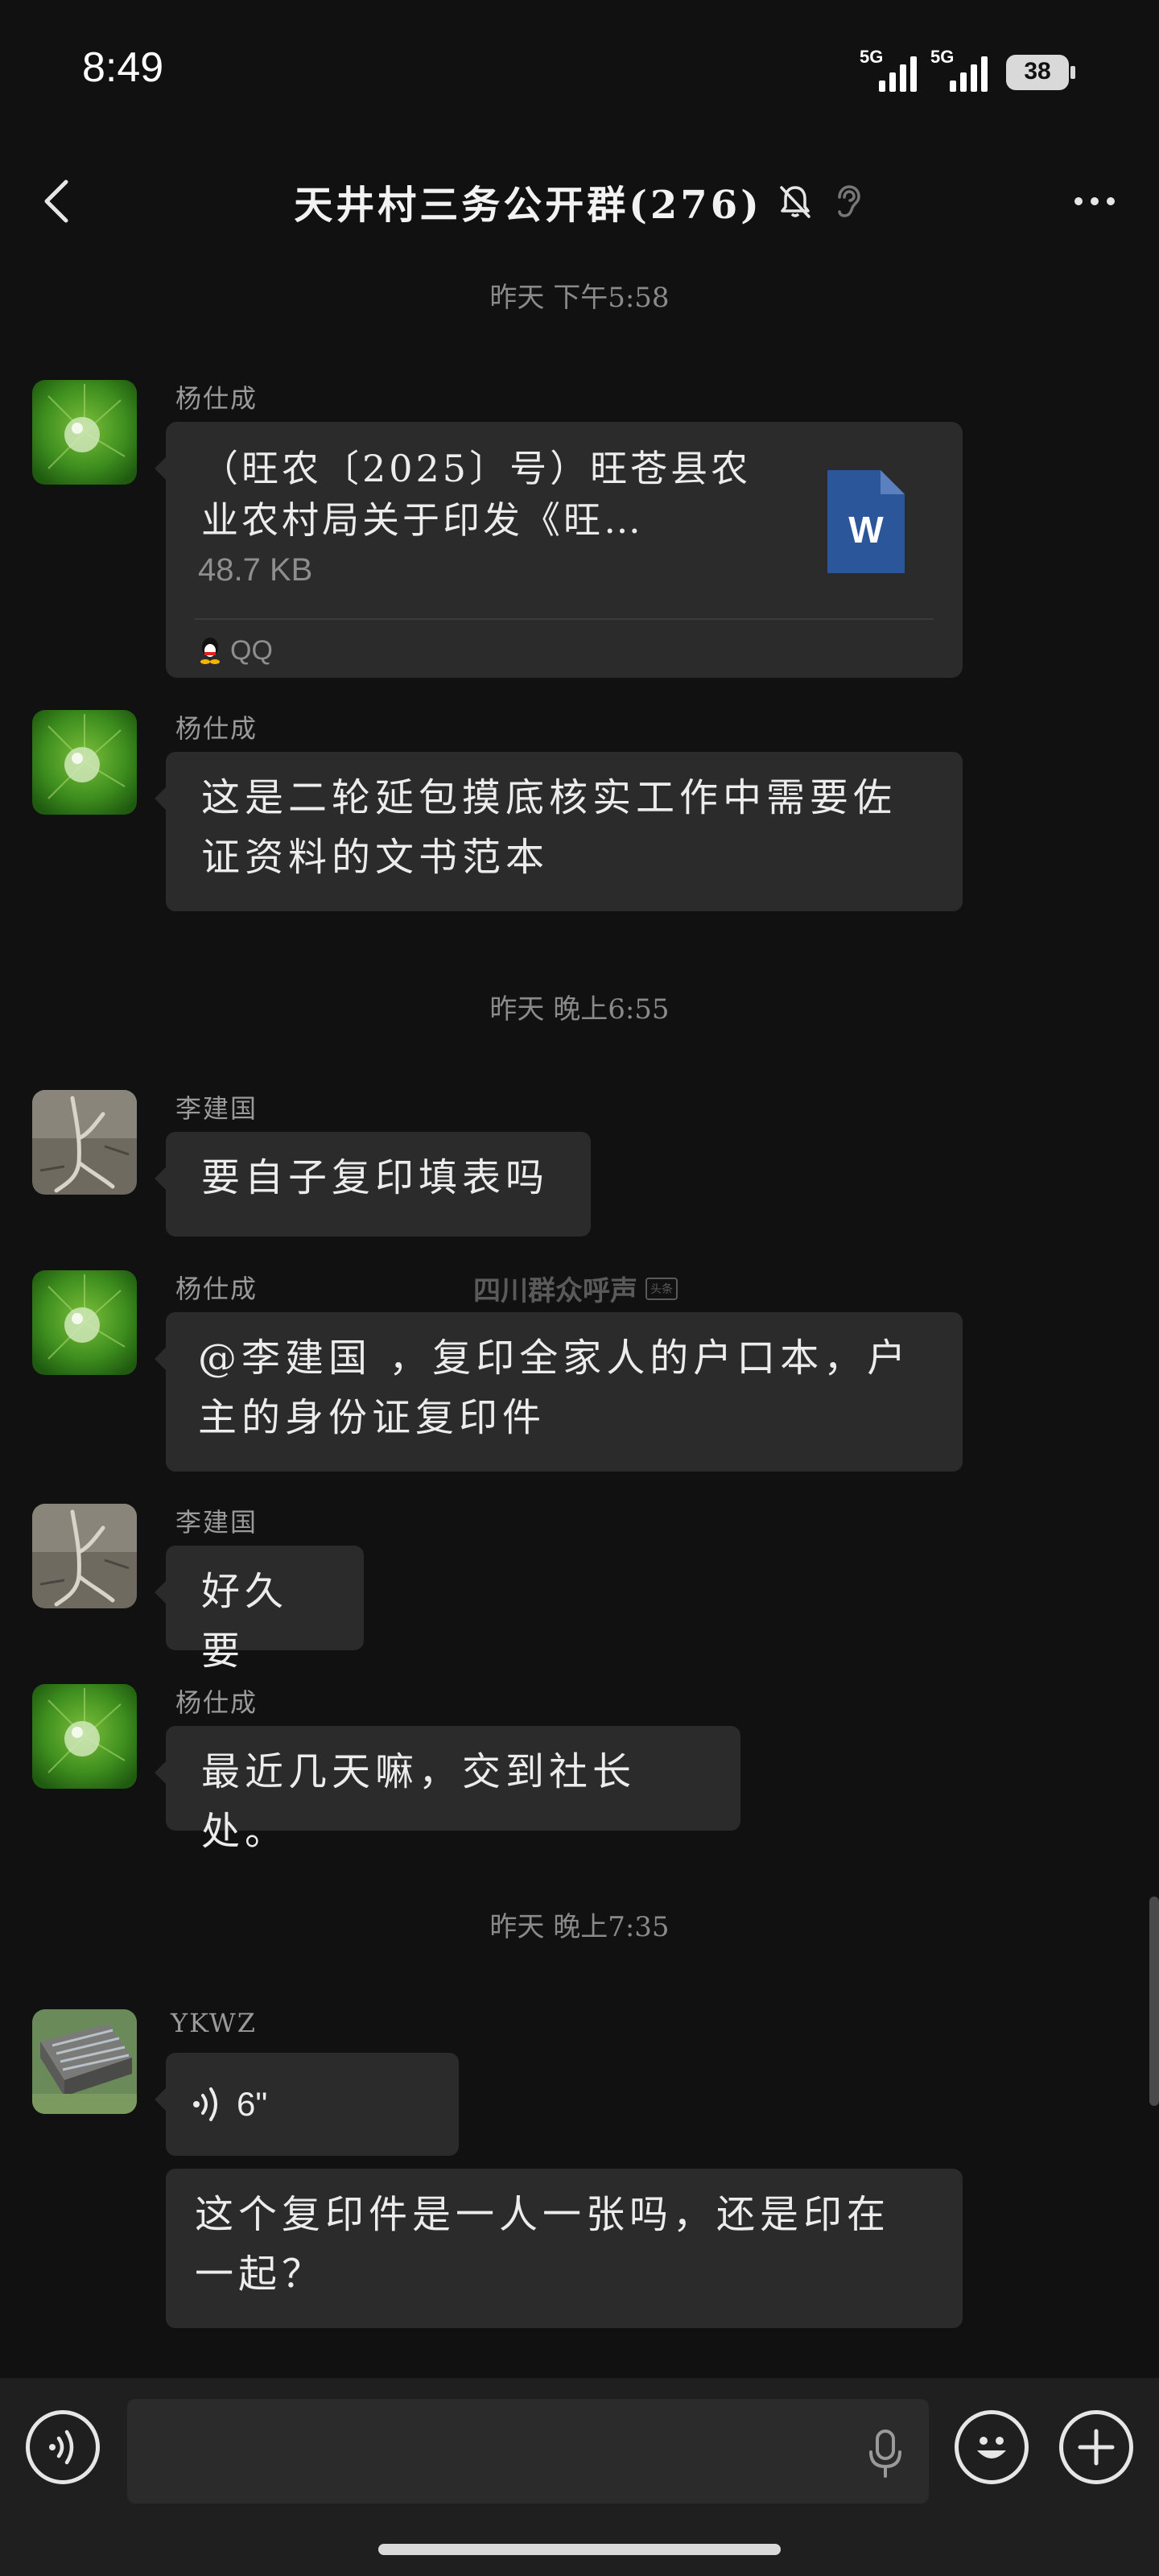  What do you see at coordinates (866, 530) in the screenshot?
I see `svg-text: W` at bounding box center [866, 530].